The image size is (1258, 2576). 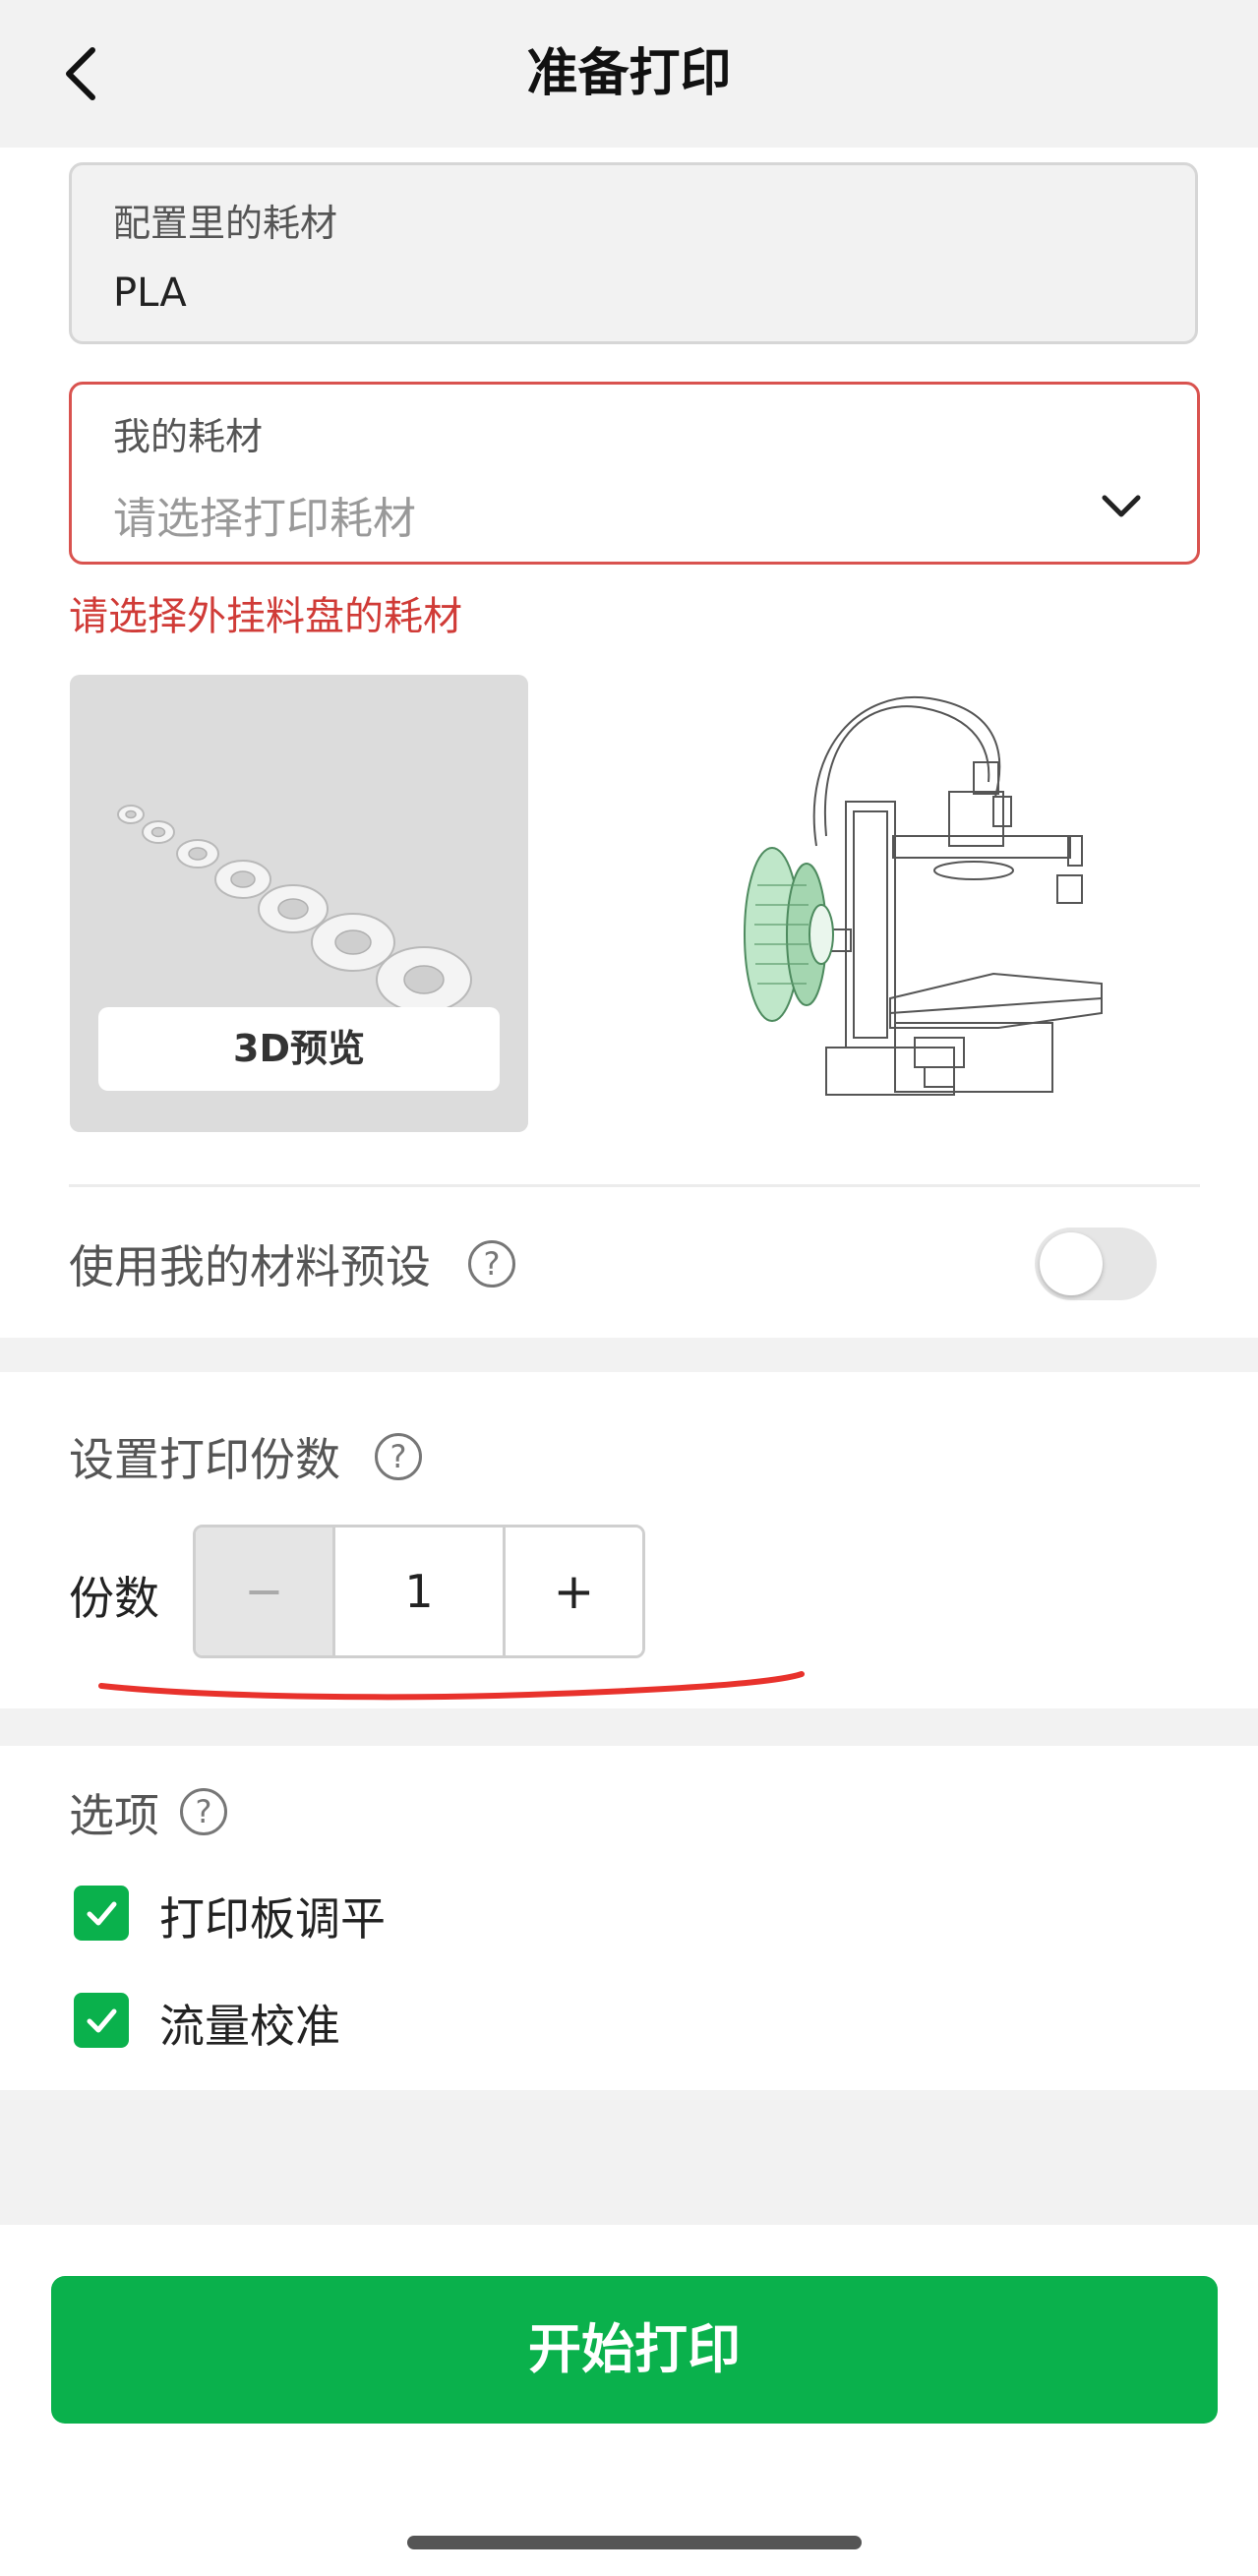 I want to click on material-preset-toggle, so click(x=1096, y=1264).